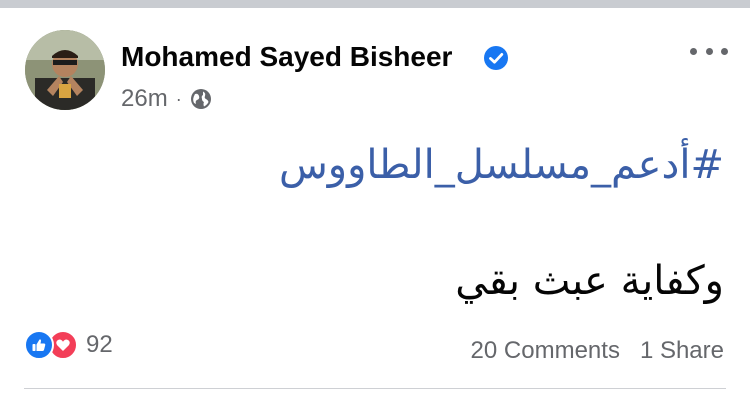 Image resolution: width=750 pixels, height=405 pixels. I want to click on reaction-count: 92, so click(99, 344).